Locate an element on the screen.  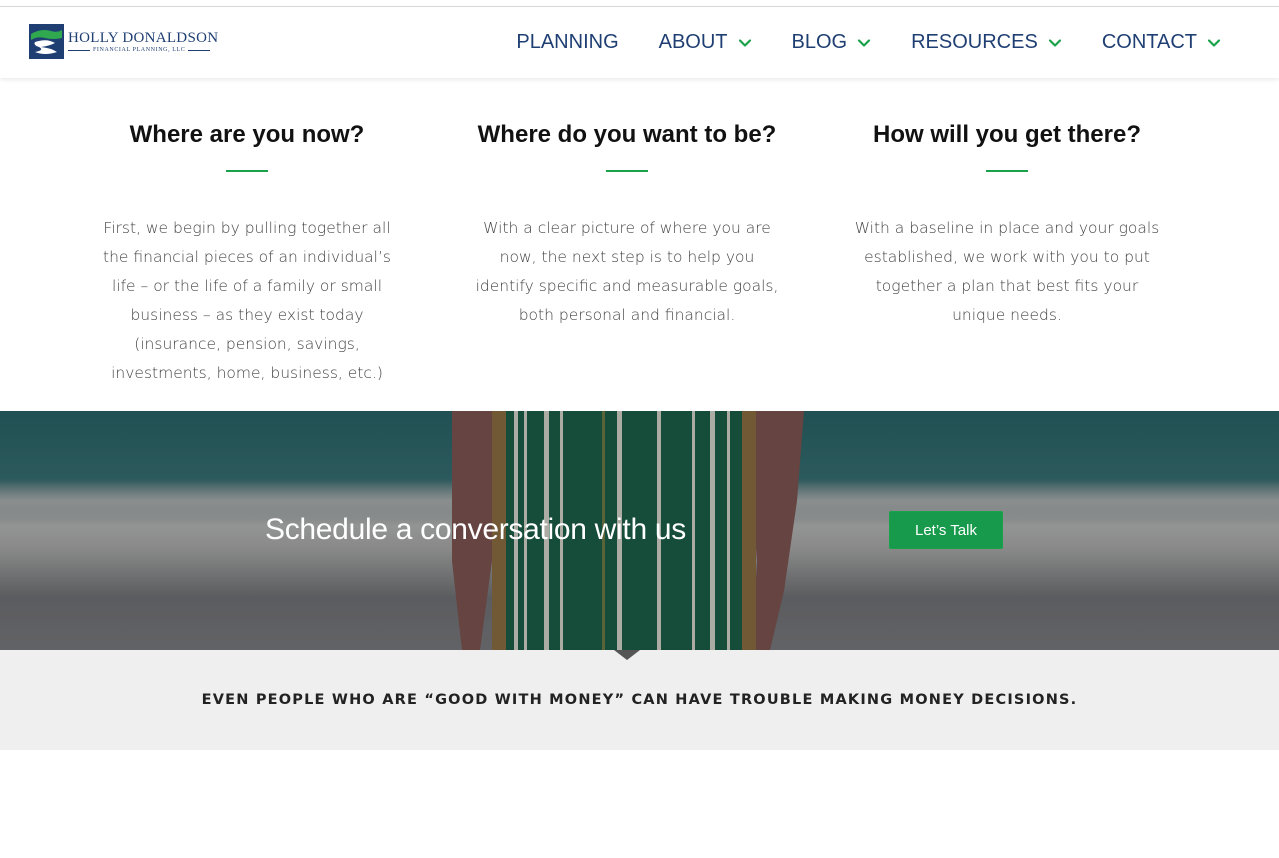
main-nav: PLANNING ABOUT BLOG RESOURCES CONTACT is located at coordinates (848, 42).